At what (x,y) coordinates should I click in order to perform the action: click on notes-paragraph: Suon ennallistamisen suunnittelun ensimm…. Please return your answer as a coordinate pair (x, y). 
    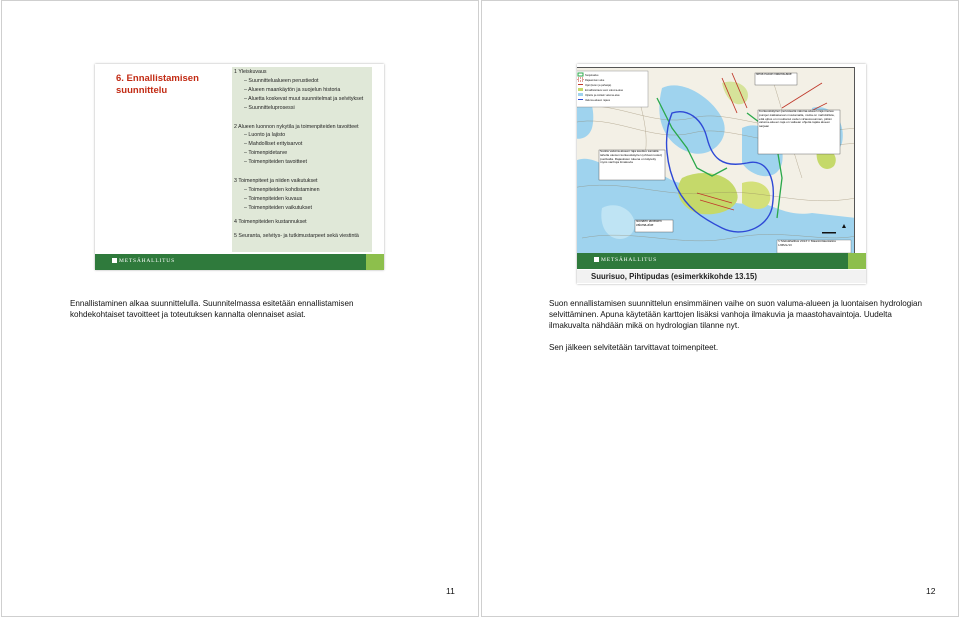
    Looking at the image, I should click on (736, 314).